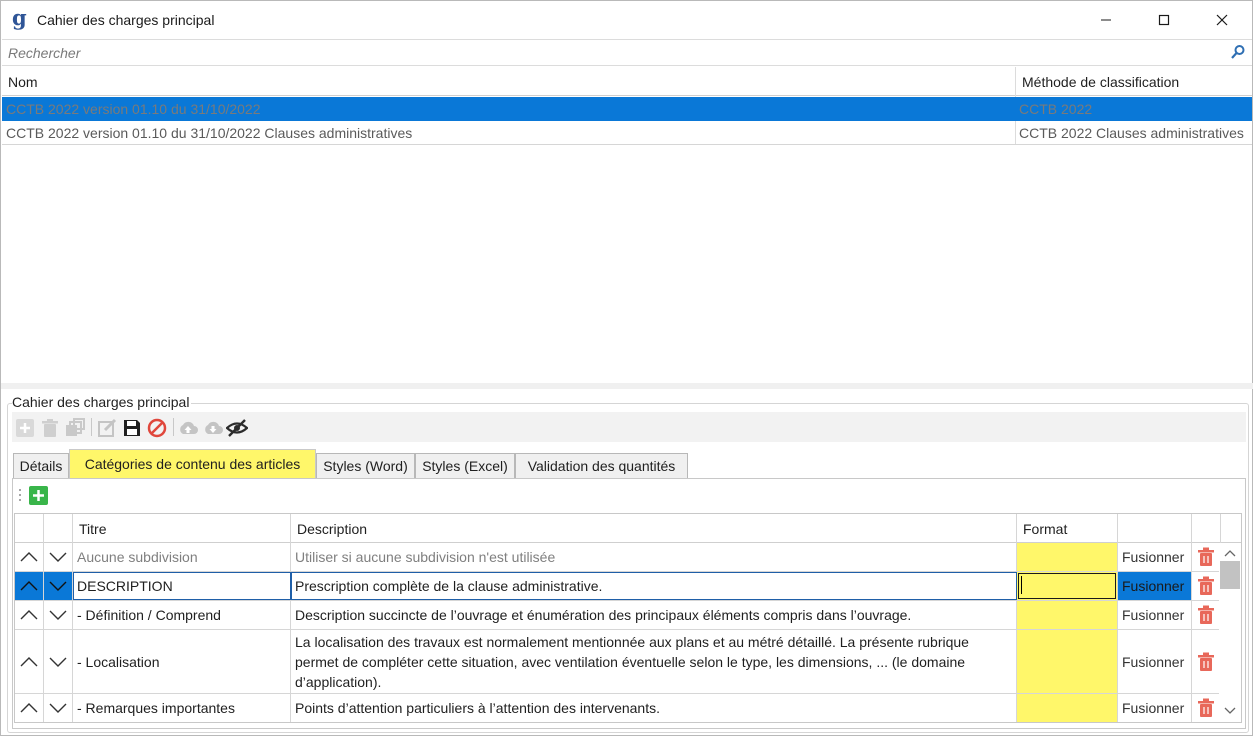  Describe the element at coordinates (126, 20) in the screenshot. I see `window-title: Cahier des charges principal` at that location.